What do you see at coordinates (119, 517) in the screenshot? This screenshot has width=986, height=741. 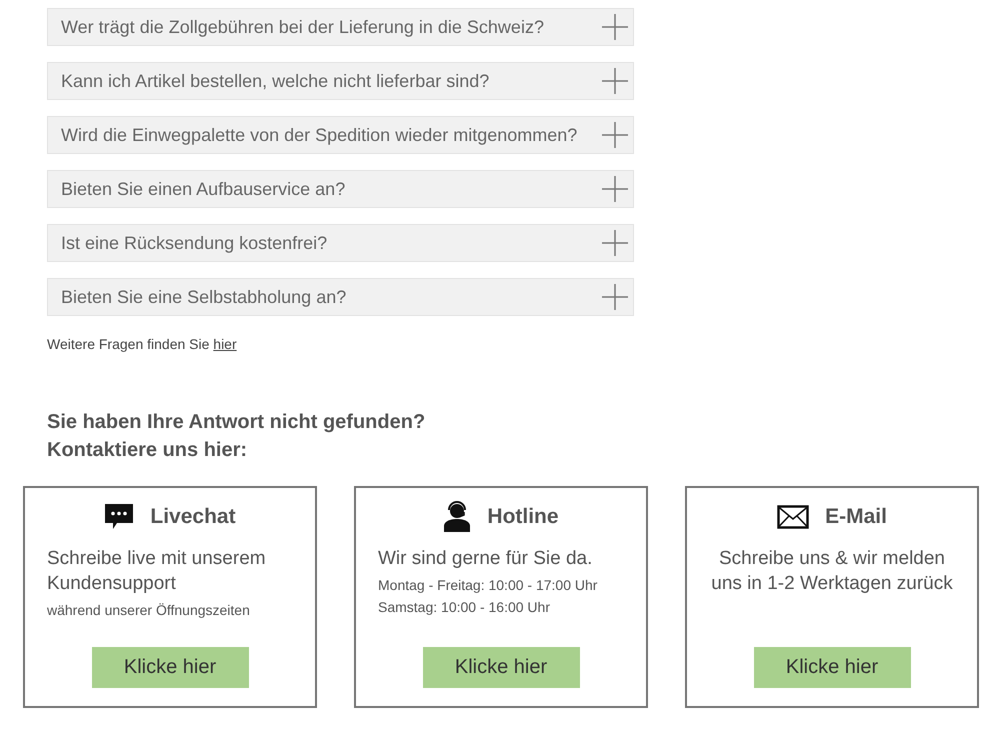 I see `chat-bubble-icon` at bounding box center [119, 517].